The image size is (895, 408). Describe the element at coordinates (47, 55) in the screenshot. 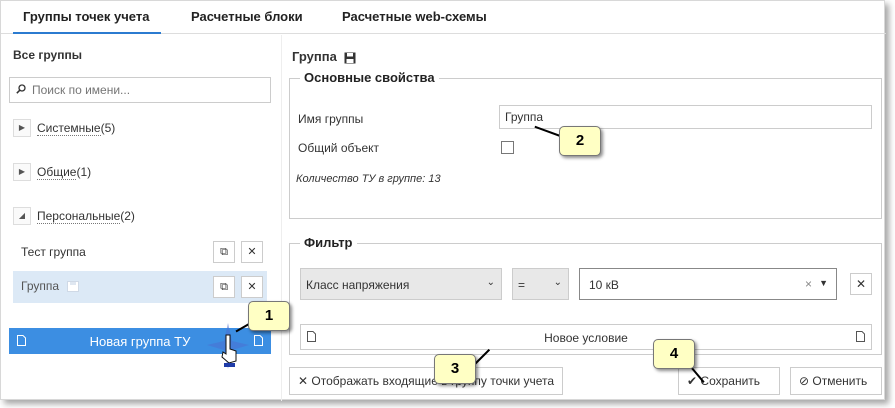

I see `all-groups-heading: Все группы` at that location.